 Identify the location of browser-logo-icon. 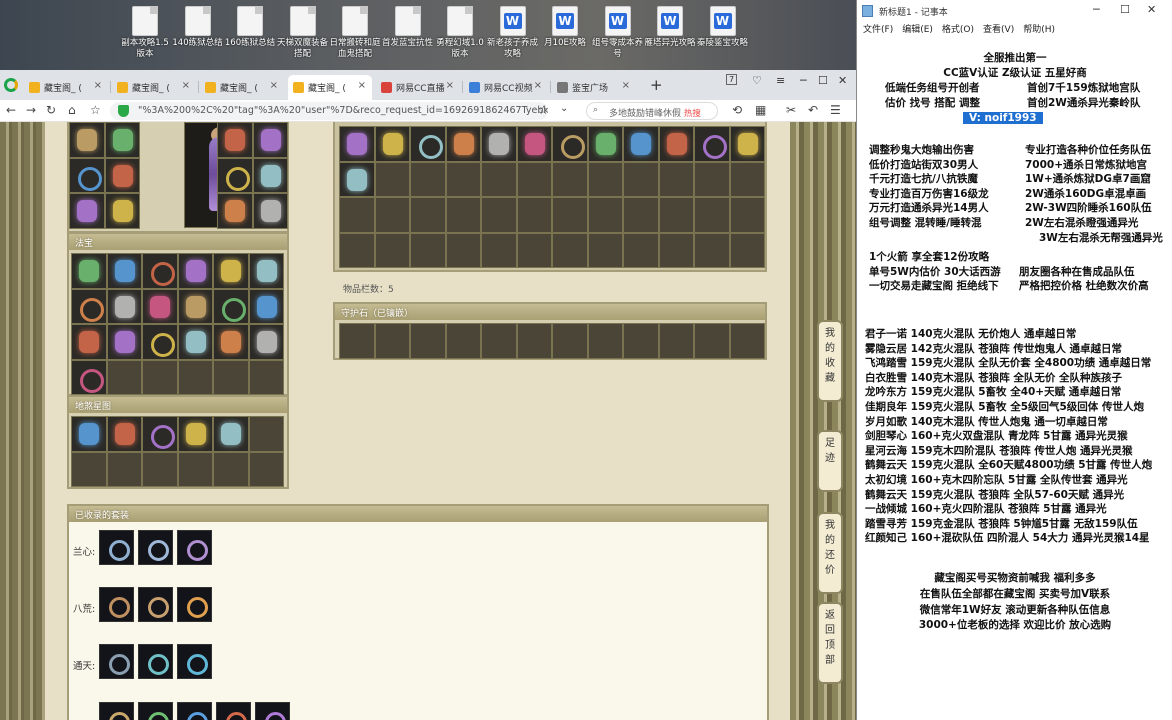
(11, 85).